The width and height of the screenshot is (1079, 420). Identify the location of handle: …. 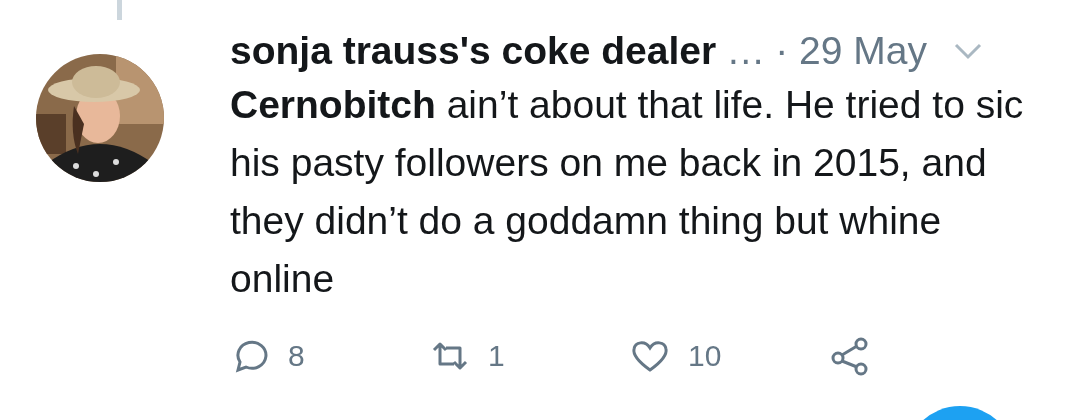
(746, 51).